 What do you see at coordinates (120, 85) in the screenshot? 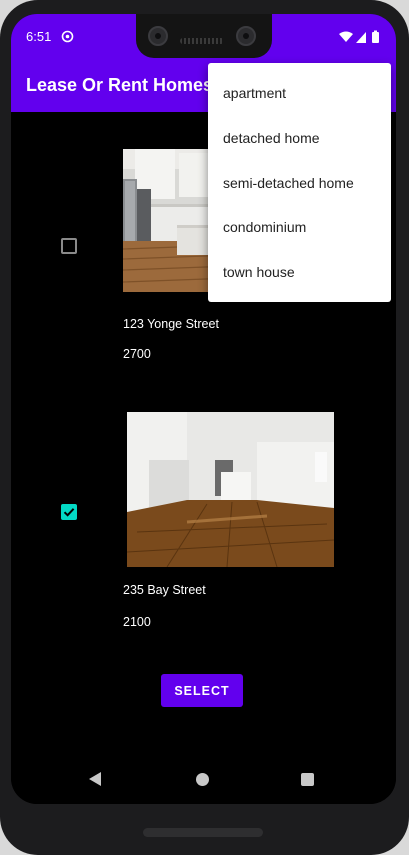
I see `app-title: Lease Or Rent Homes` at bounding box center [120, 85].